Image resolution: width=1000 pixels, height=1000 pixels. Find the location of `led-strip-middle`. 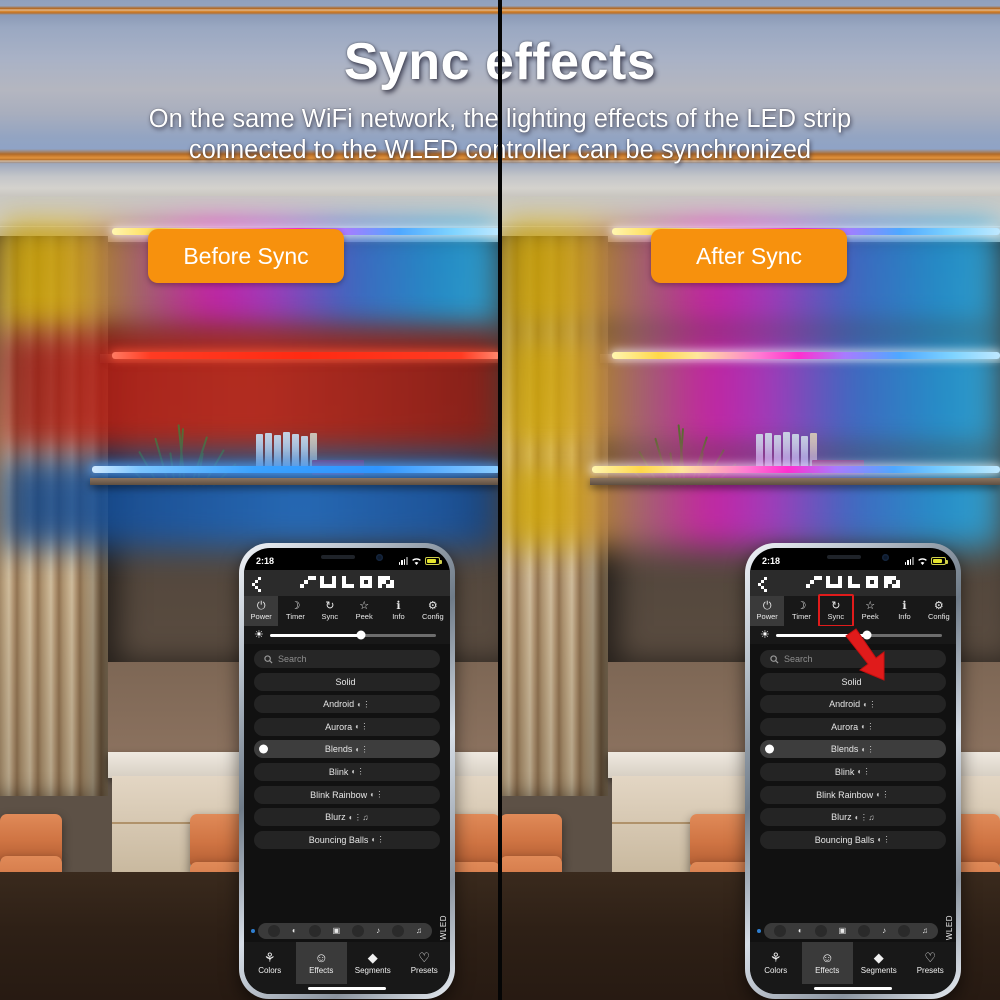

led-strip-middle is located at coordinates (806, 355).